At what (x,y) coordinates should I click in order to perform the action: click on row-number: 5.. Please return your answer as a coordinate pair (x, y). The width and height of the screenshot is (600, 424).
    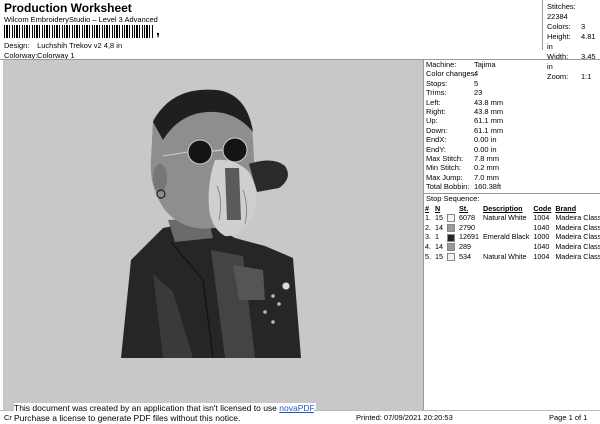
    Looking at the image, I should click on (428, 256).